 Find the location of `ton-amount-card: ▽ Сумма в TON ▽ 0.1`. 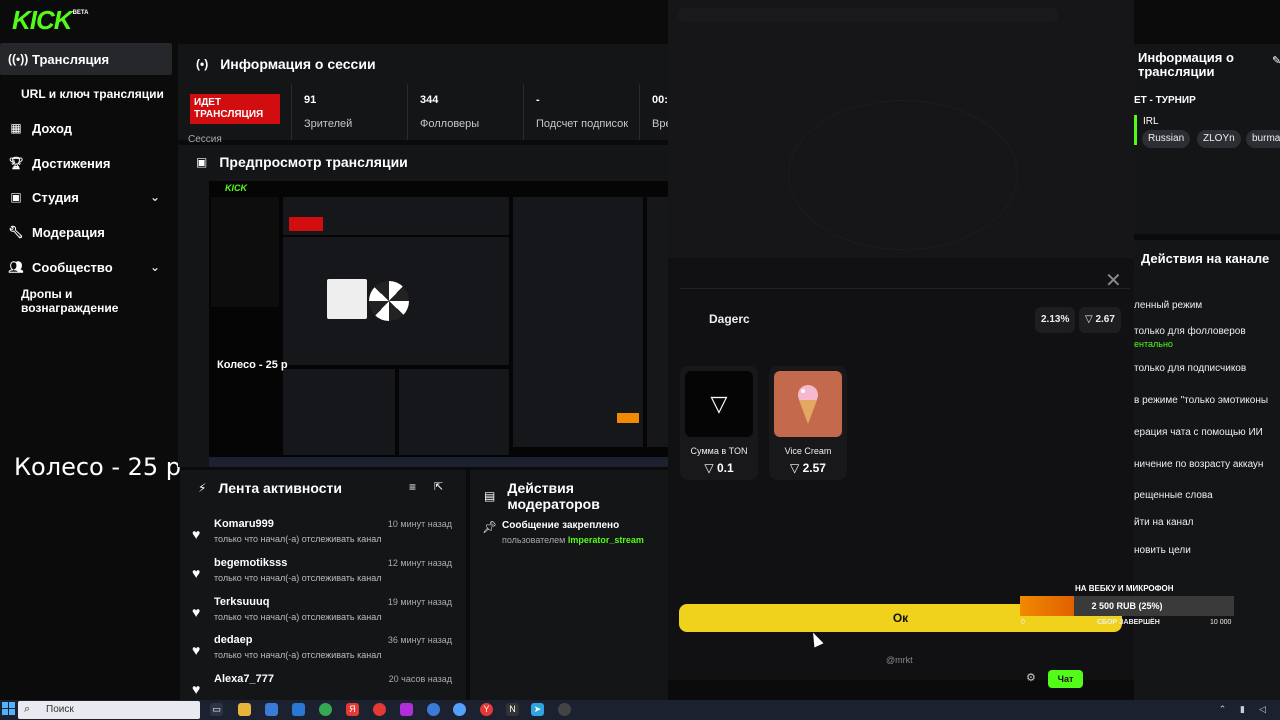

ton-amount-card: ▽ Сумма в TON ▽ 0.1 is located at coordinates (719, 423).